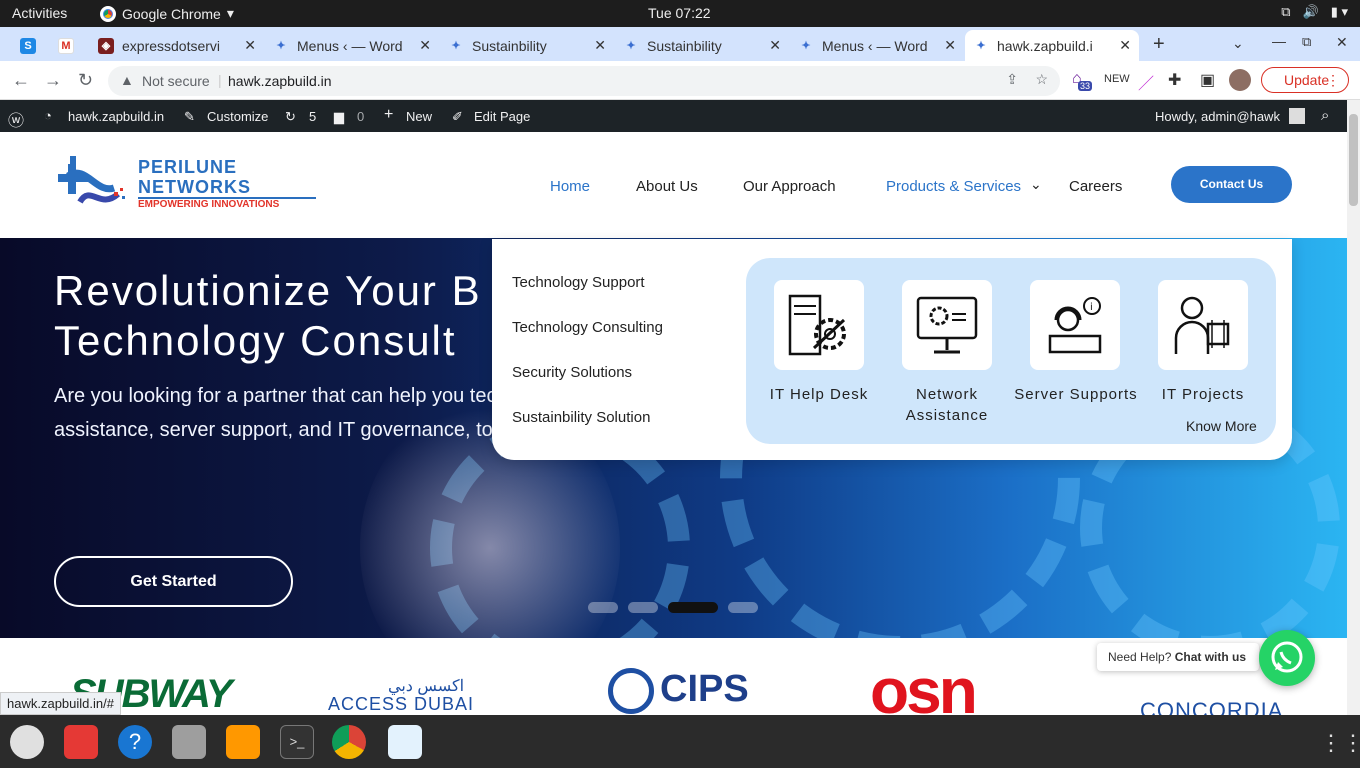 The image size is (1360, 768). What do you see at coordinates (1238, 43) in the screenshot?
I see `tab-search-icon: ⌄` at bounding box center [1238, 43].